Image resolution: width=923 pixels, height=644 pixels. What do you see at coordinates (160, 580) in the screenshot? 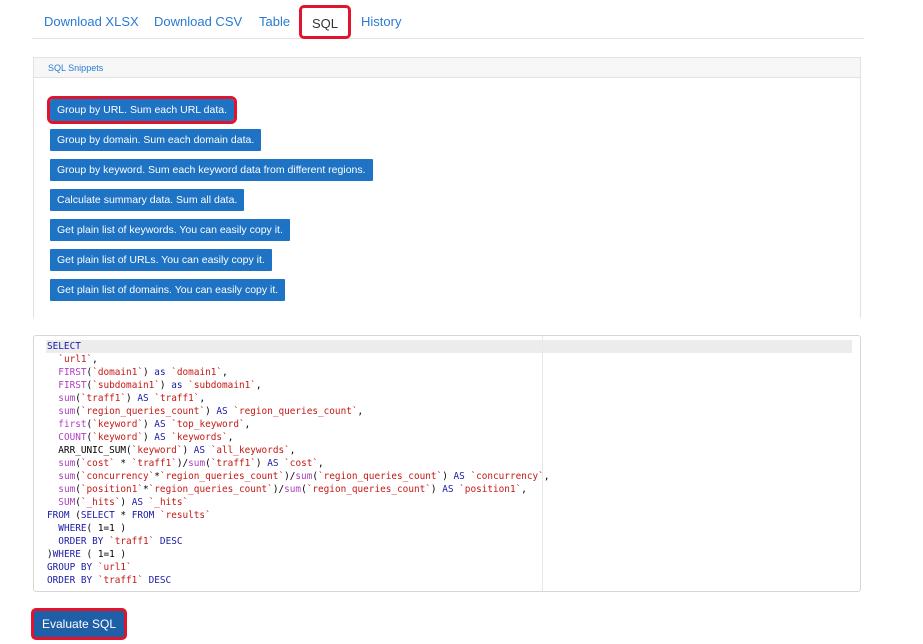
I see `code-token: DESC` at bounding box center [160, 580].